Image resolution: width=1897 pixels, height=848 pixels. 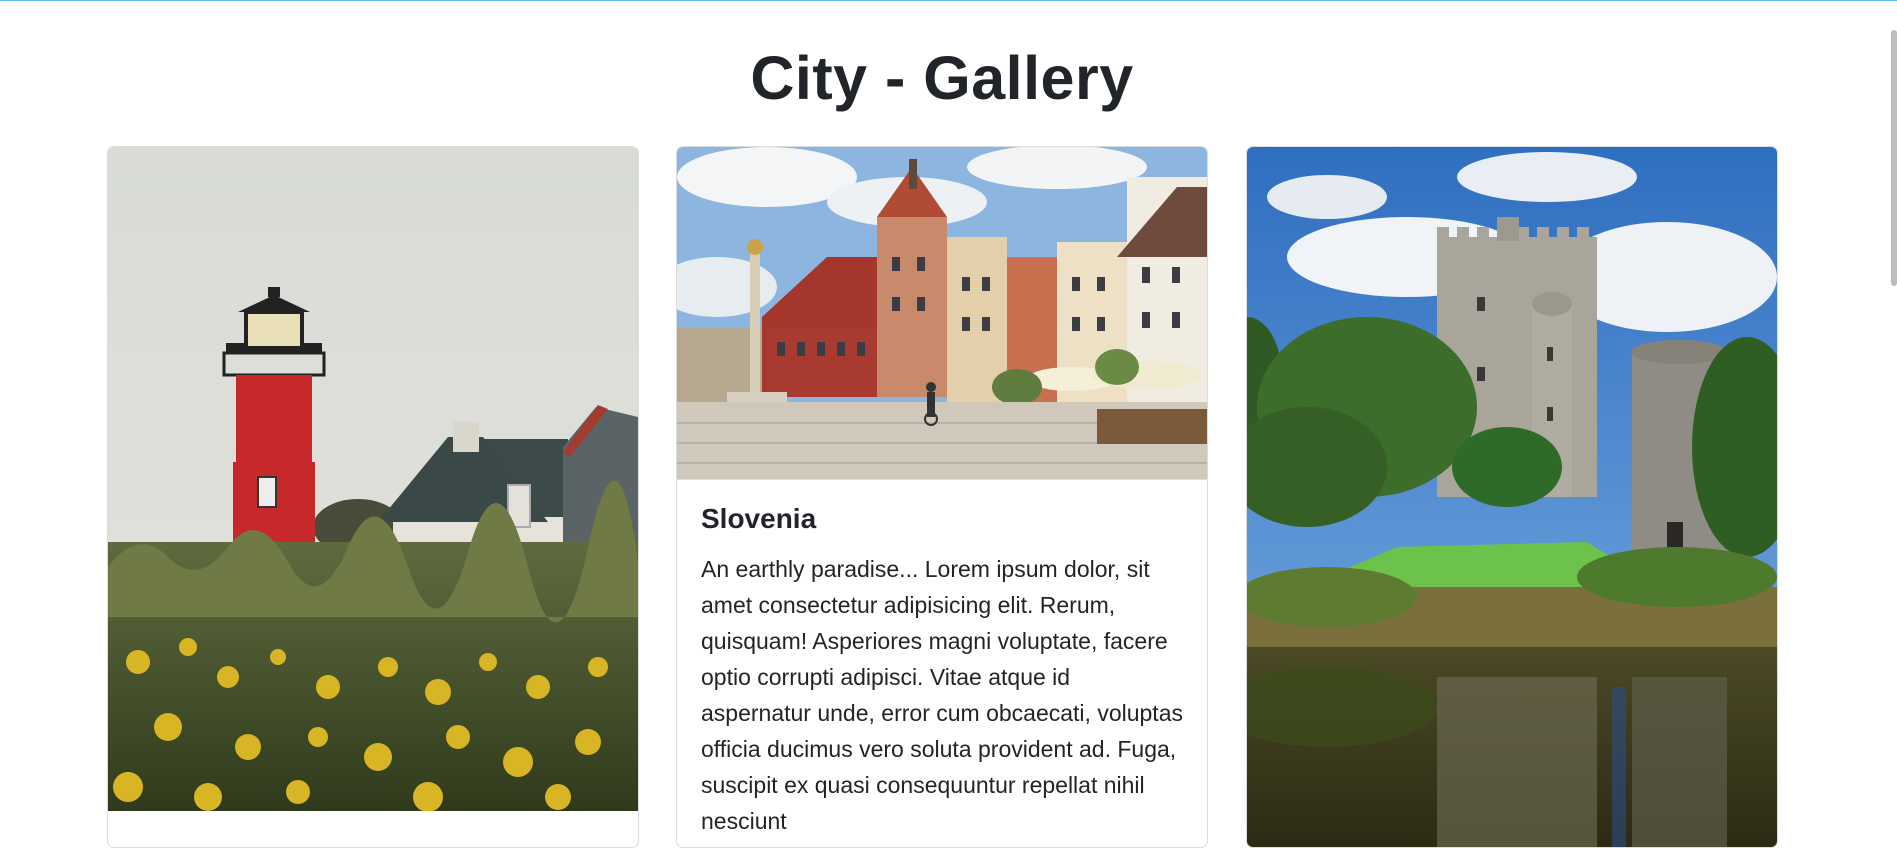 I want to click on card-title: Slovenia, so click(x=759, y=518).